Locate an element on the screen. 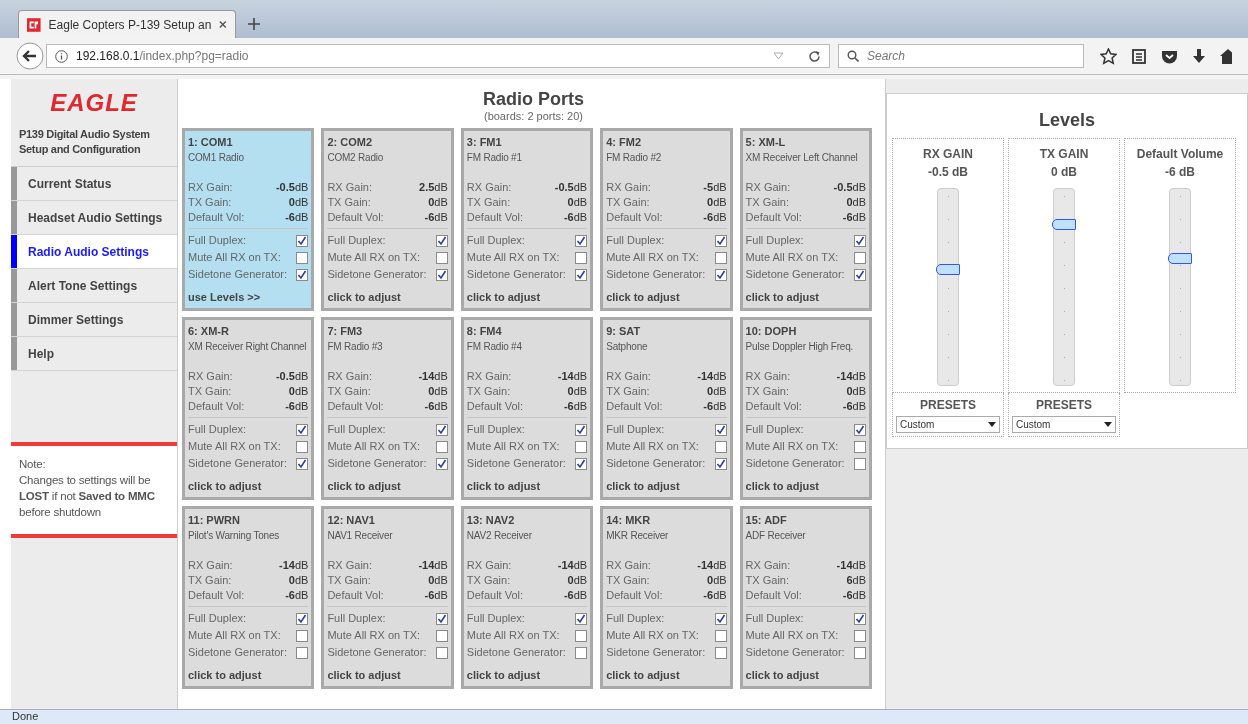 This screenshot has height=724, width=1248. browser-tab: Eagle Copters P-139 Setup an is located at coordinates (127, 24).